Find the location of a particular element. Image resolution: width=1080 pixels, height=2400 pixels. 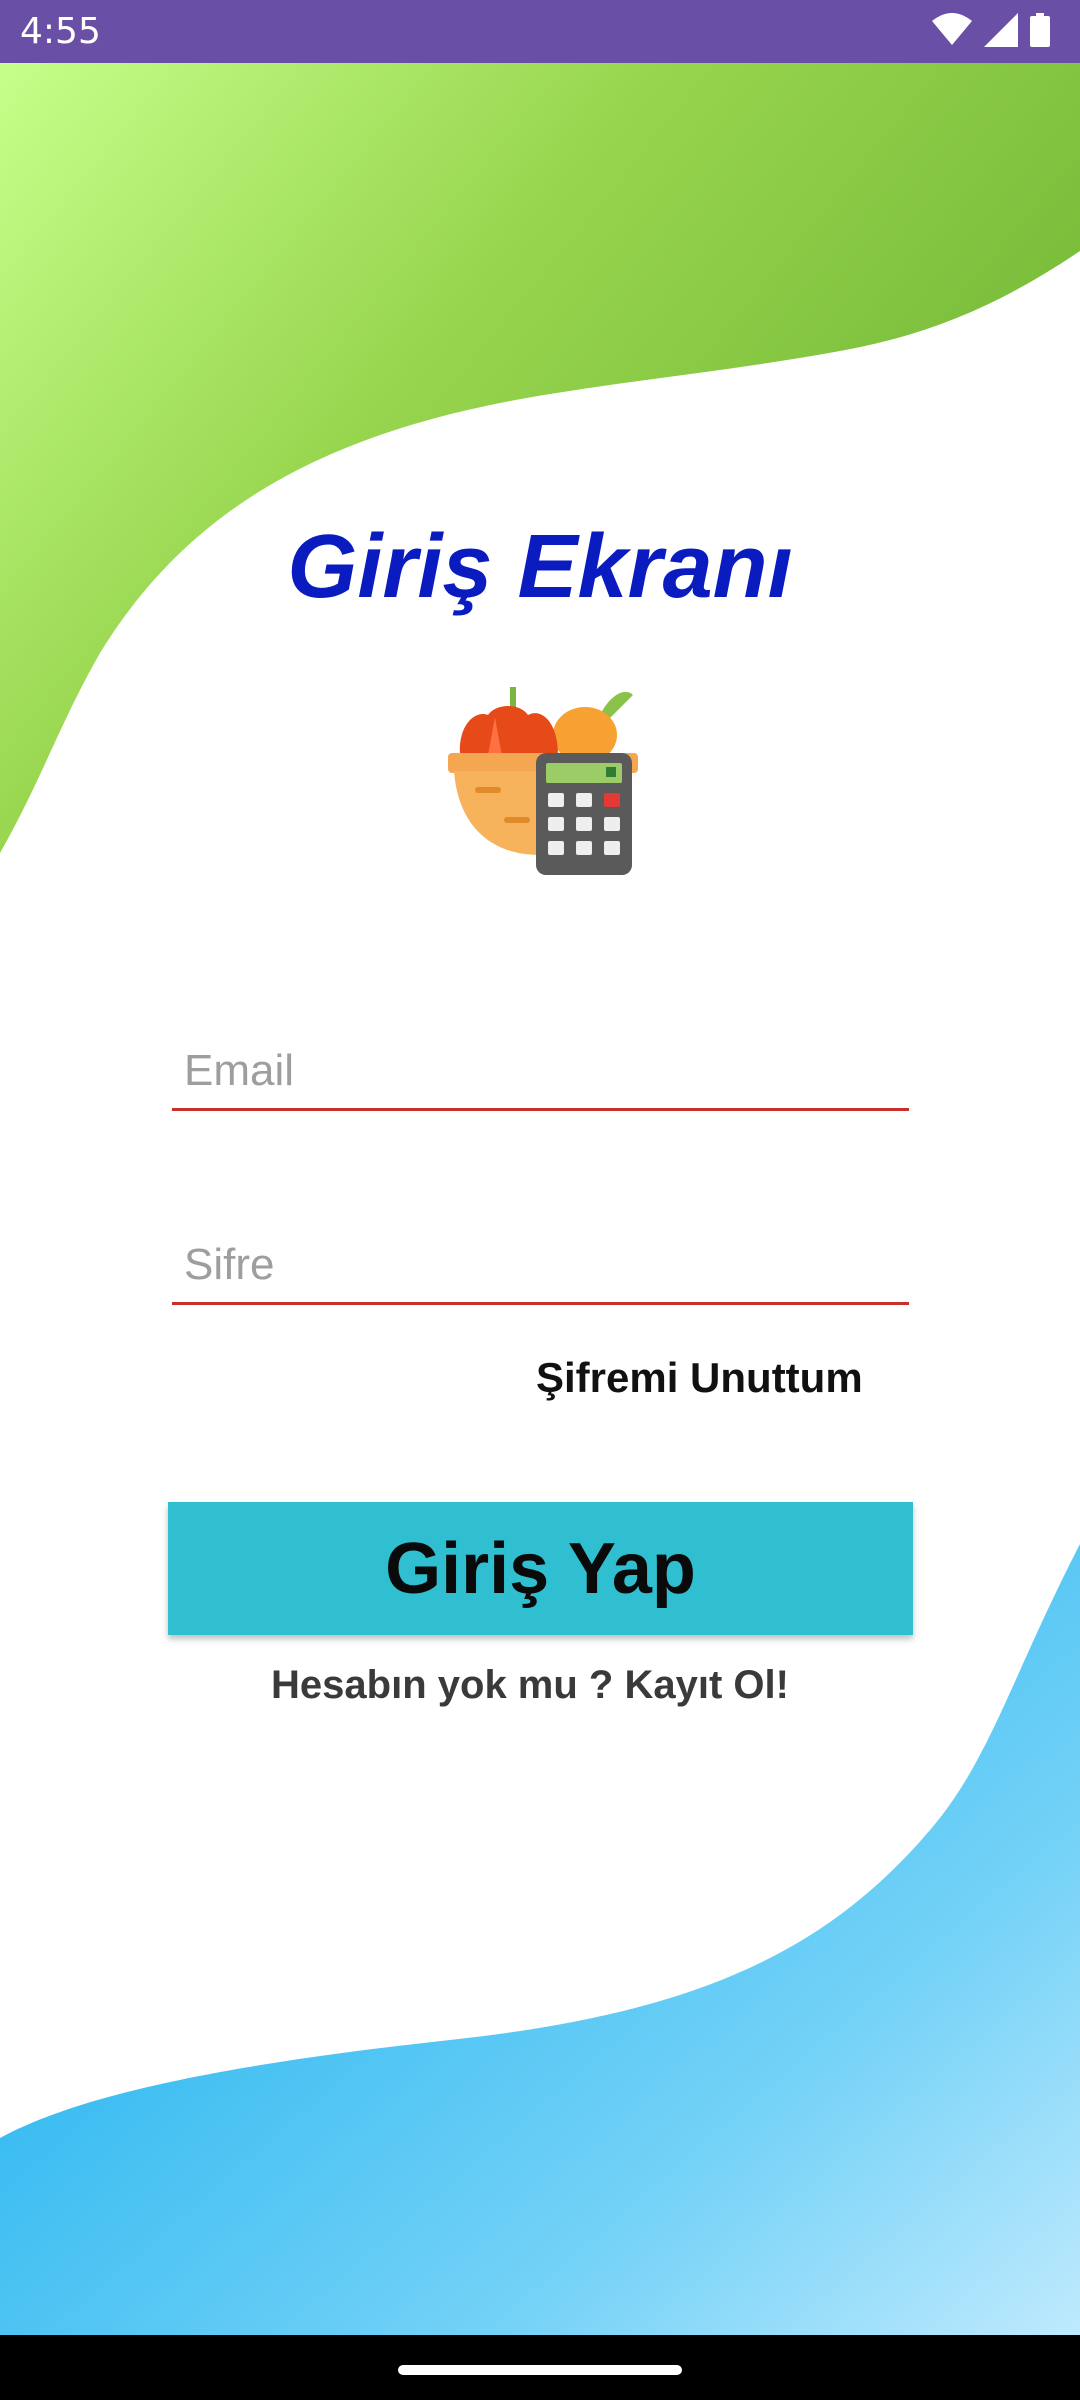

wifi-icon is located at coordinates (952, 30).